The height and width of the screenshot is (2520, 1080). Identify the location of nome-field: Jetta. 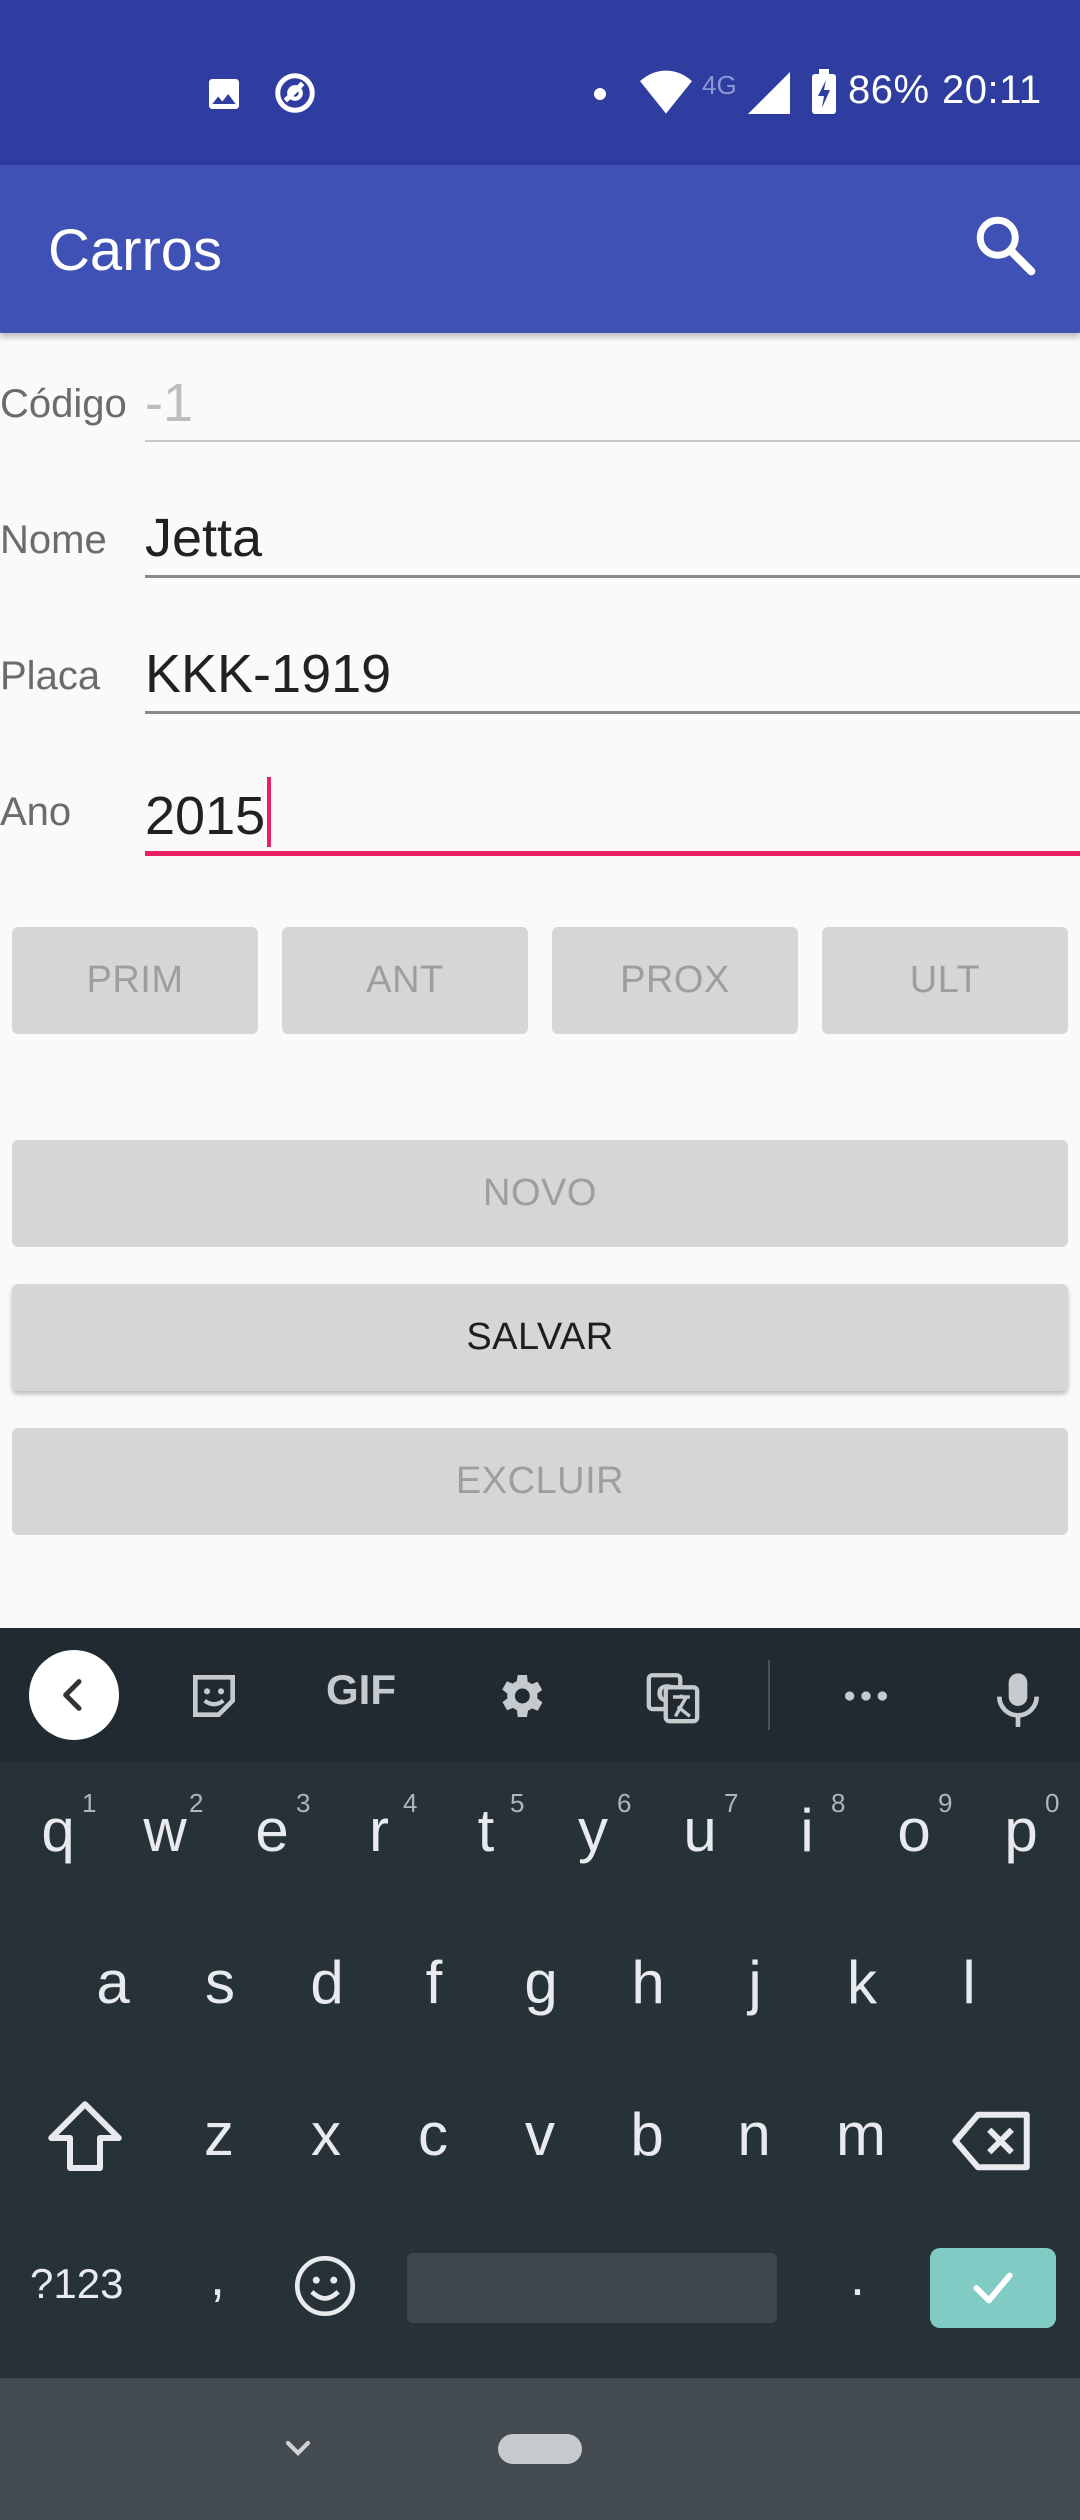
(612, 543).